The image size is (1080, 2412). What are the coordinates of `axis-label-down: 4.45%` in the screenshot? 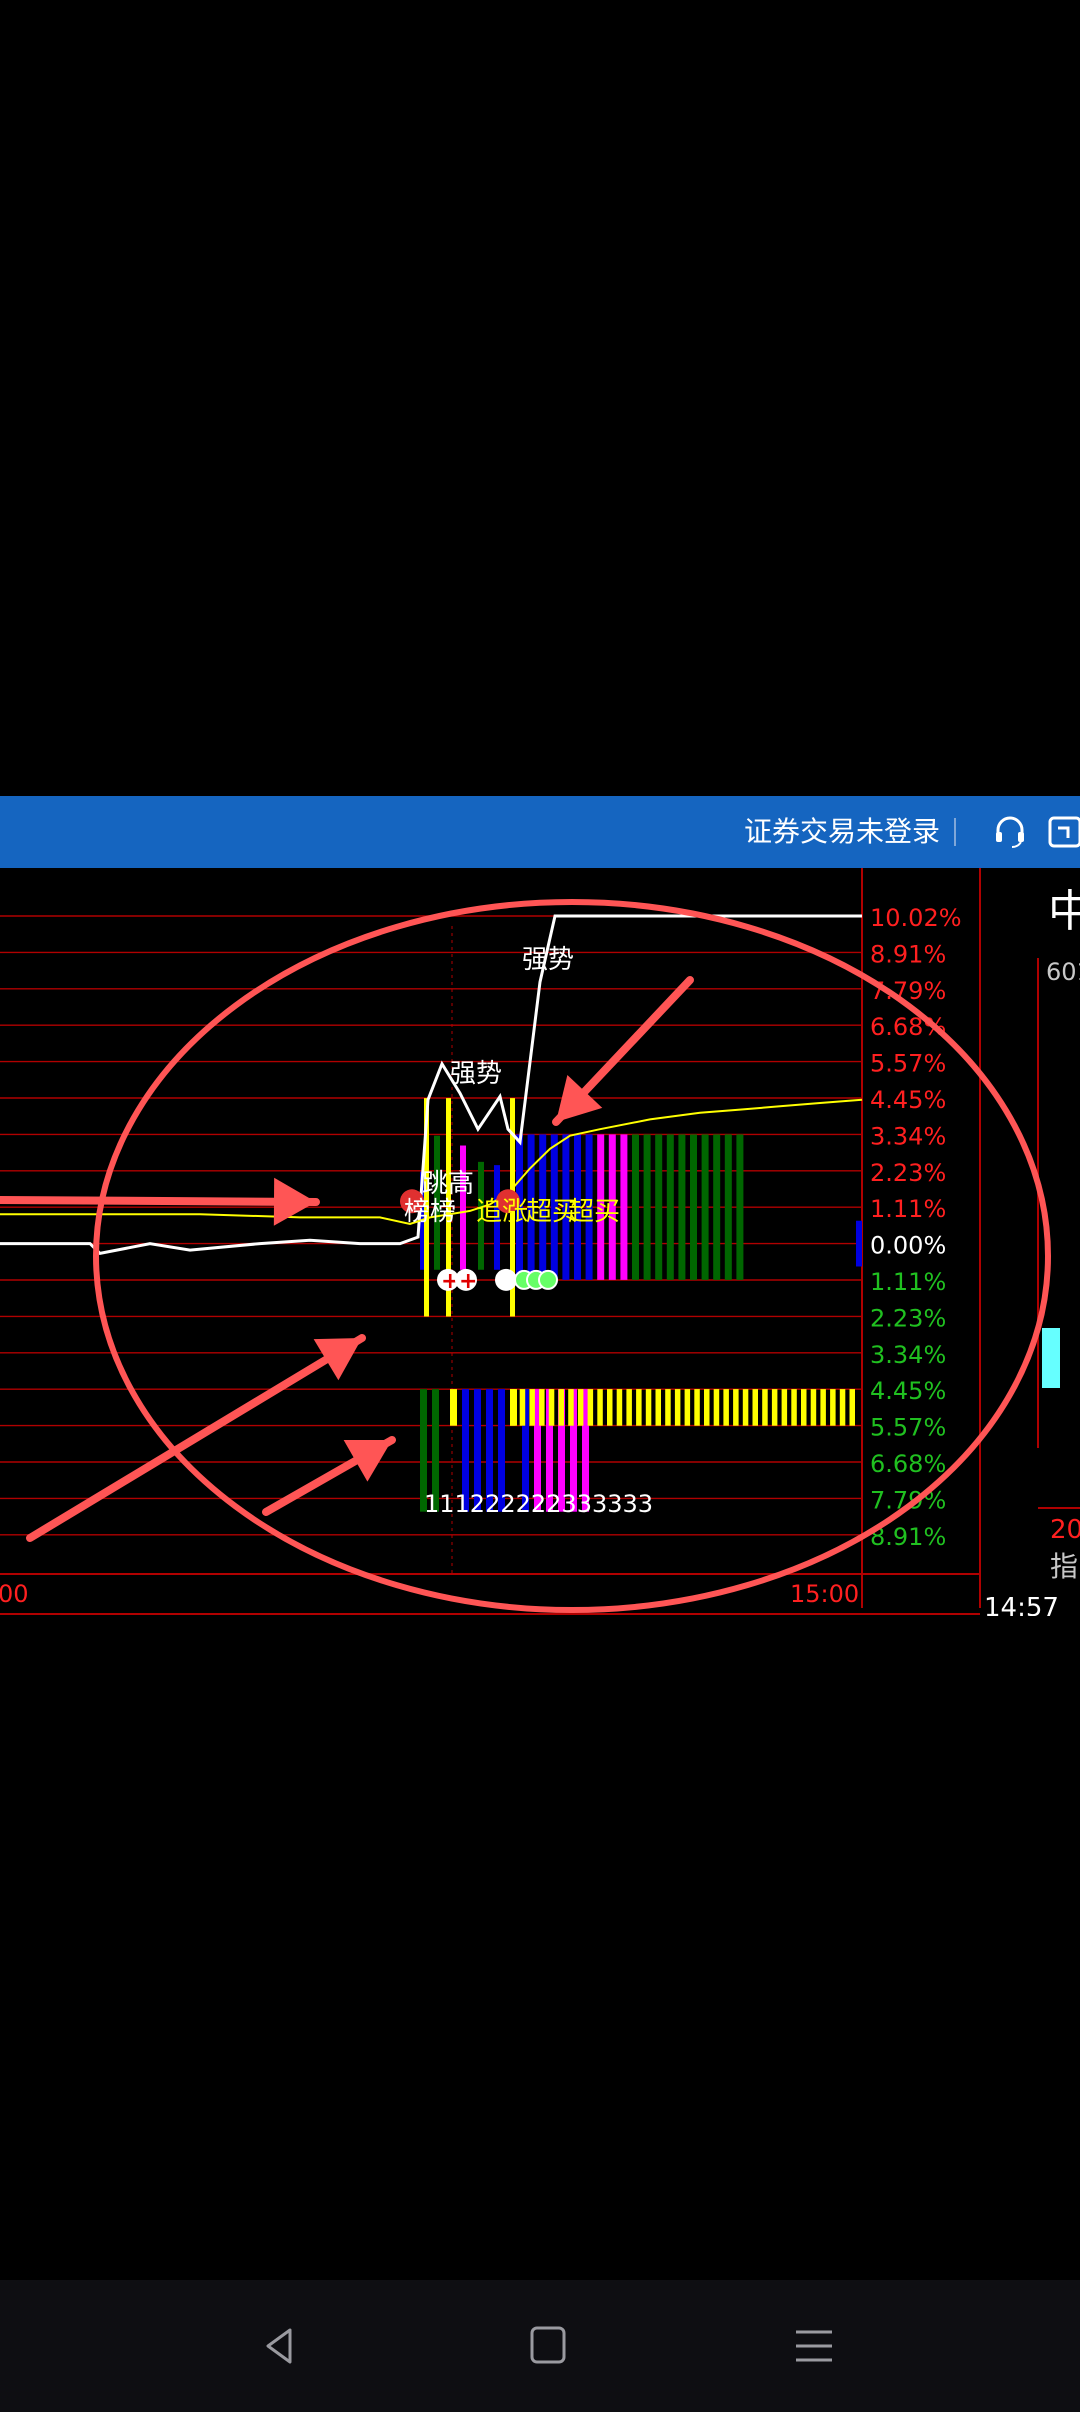 It's located at (908, 1391).